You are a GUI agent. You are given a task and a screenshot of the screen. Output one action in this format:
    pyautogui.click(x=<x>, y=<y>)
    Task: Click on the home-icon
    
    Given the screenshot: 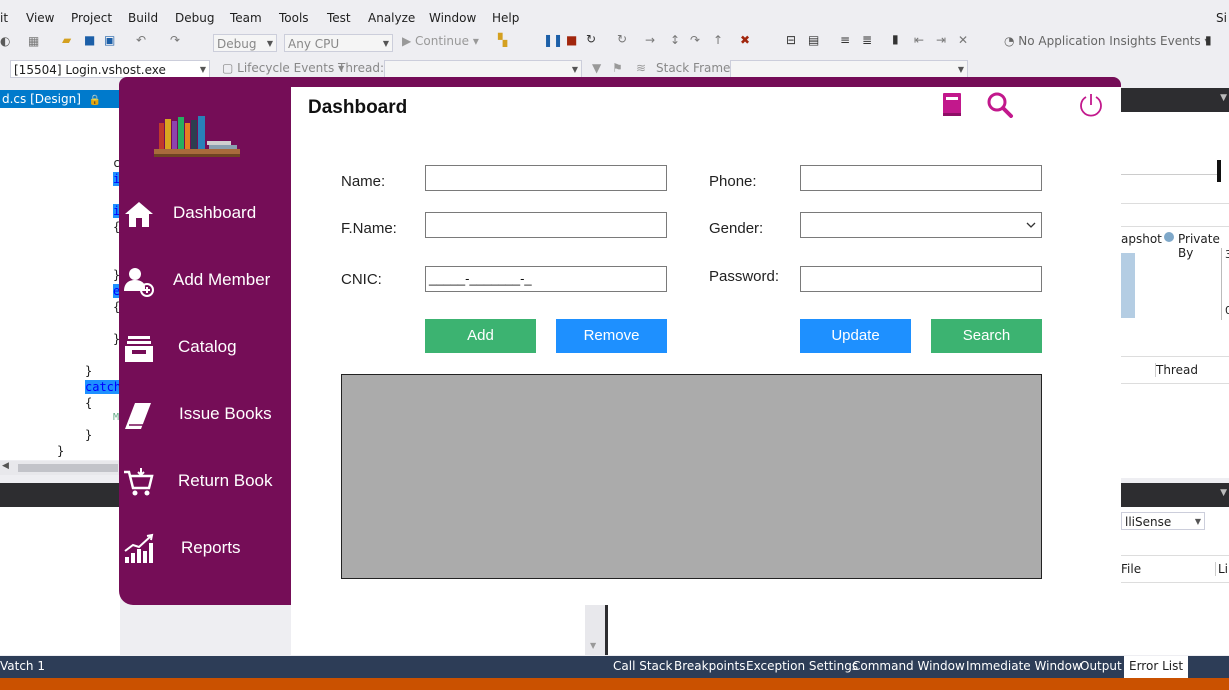 What is the action you would take?
    pyautogui.click(x=139, y=214)
    